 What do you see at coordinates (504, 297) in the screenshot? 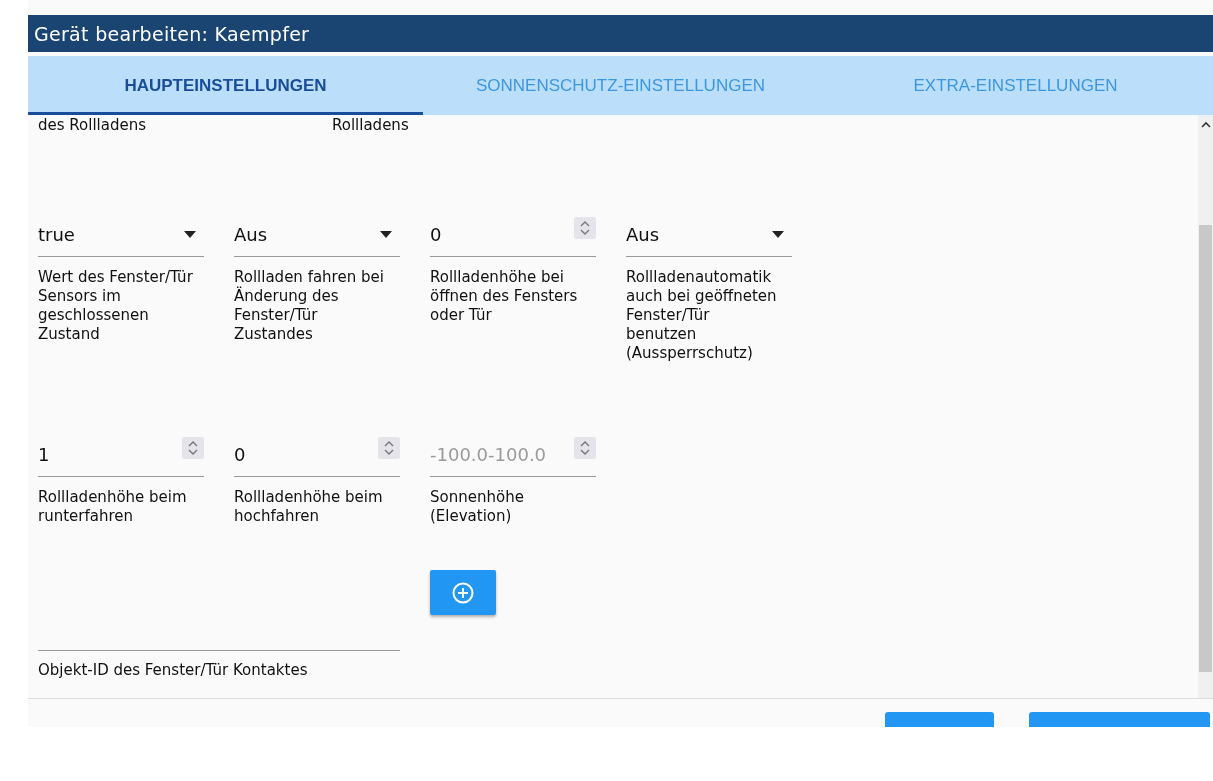
I see `field-label: Rollladenhöhe bei öffnen des Fensters oder Tür` at bounding box center [504, 297].